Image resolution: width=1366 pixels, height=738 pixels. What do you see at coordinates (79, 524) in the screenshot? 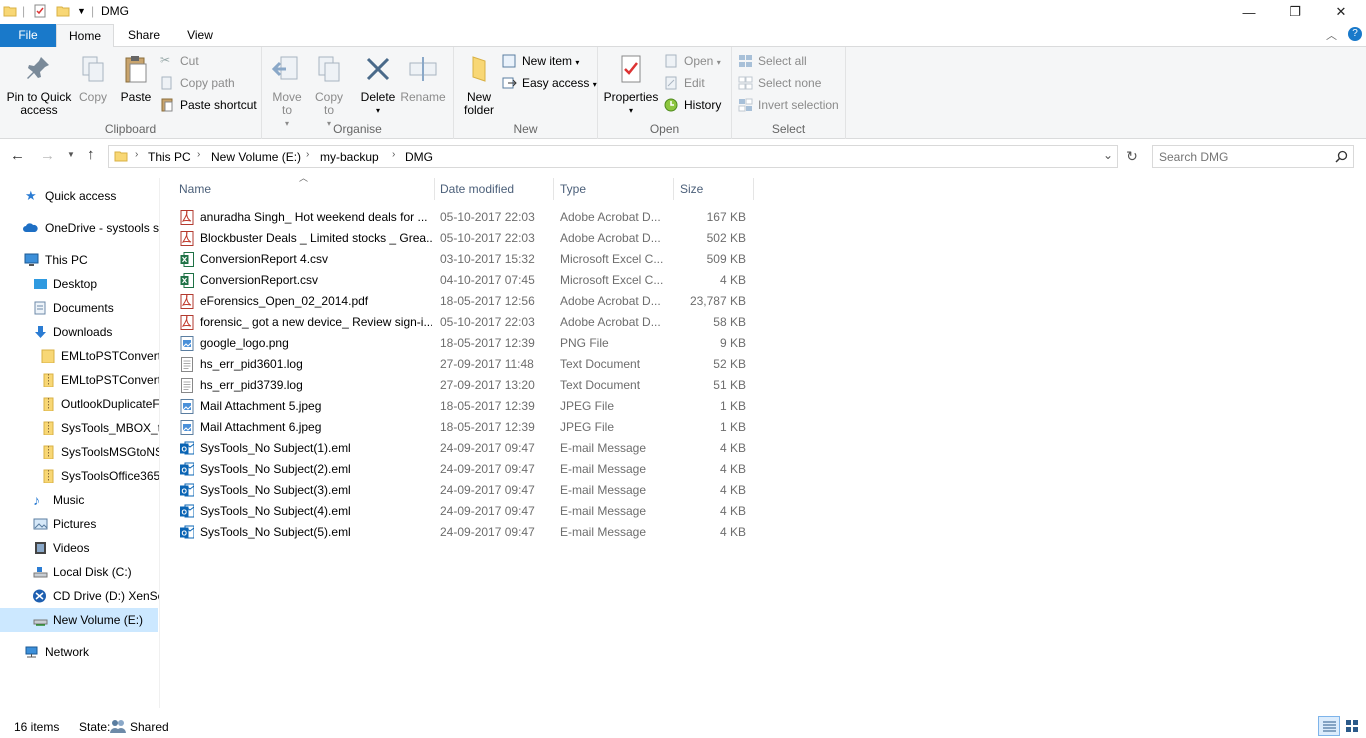
I see `sidebar-item-pictures: Pictures` at bounding box center [79, 524].